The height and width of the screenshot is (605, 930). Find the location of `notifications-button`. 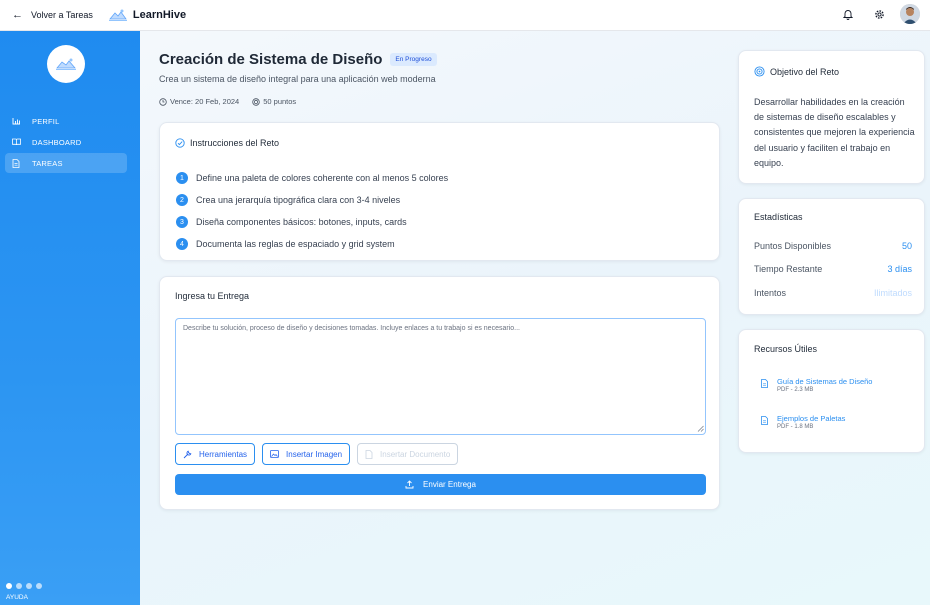

notifications-button is located at coordinates (848, 14).